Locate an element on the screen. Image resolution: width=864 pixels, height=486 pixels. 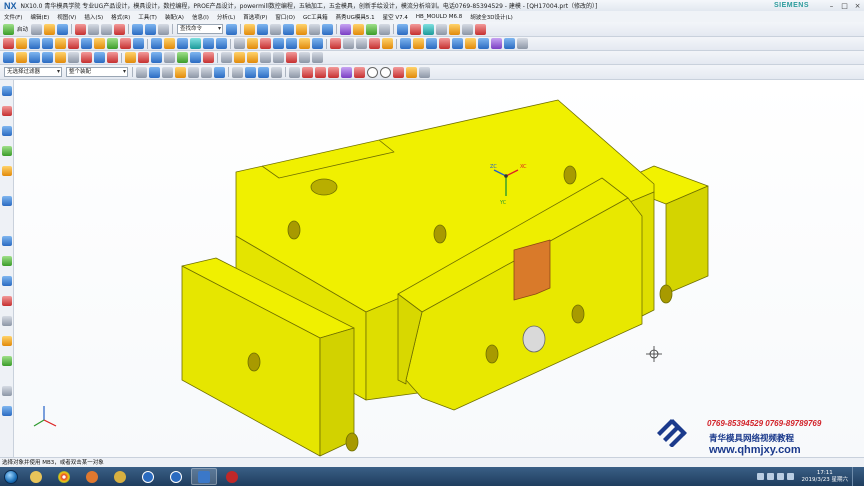
subtract-icon is located at coordinates (125, 43).